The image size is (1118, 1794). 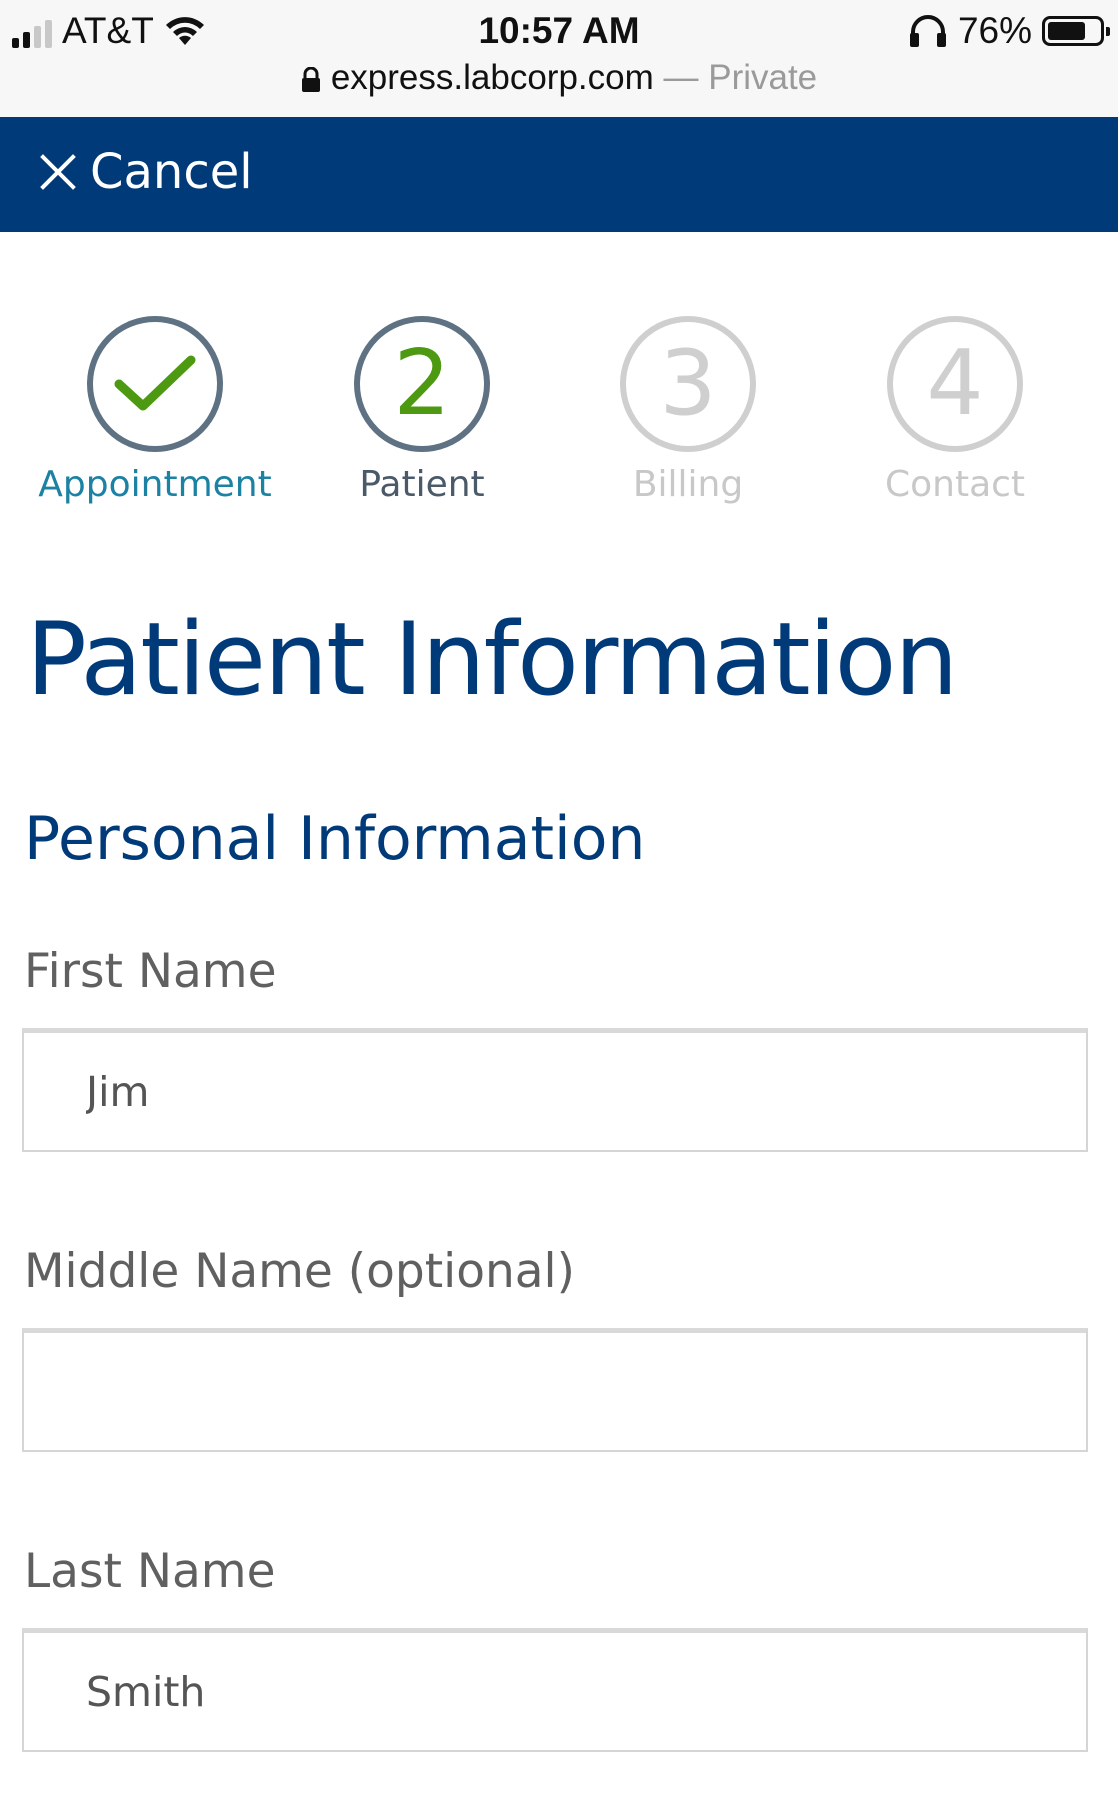 I want to click on last-name-label: Last Name, so click(x=150, y=1571).